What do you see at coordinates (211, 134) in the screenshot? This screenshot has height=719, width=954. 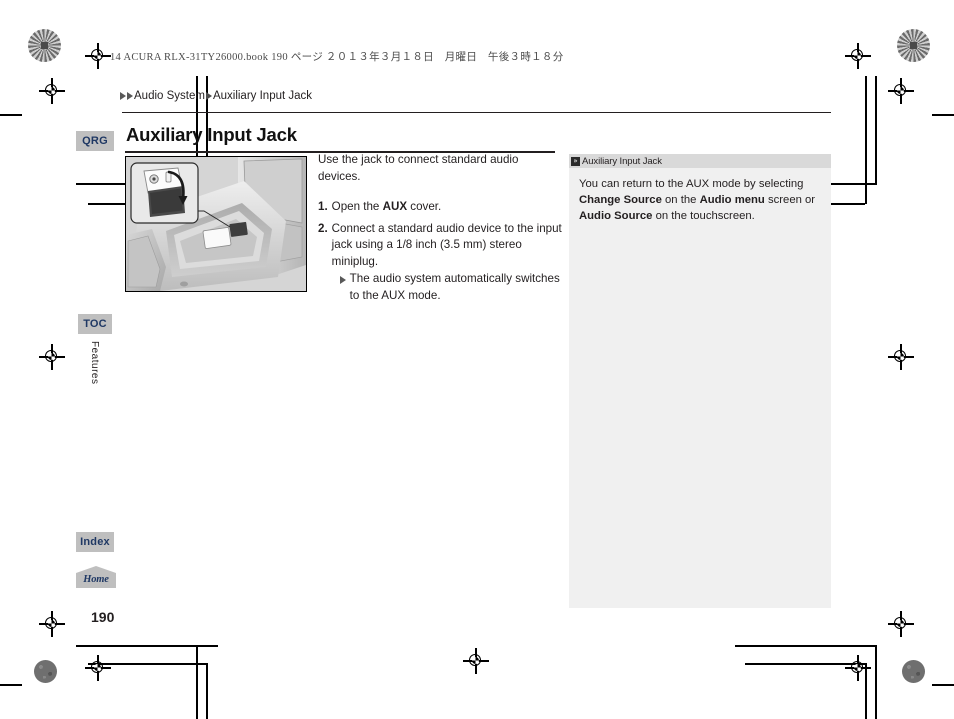 I see `page-title: Auxiliary Input Jack` at bounding box center [211, 134].